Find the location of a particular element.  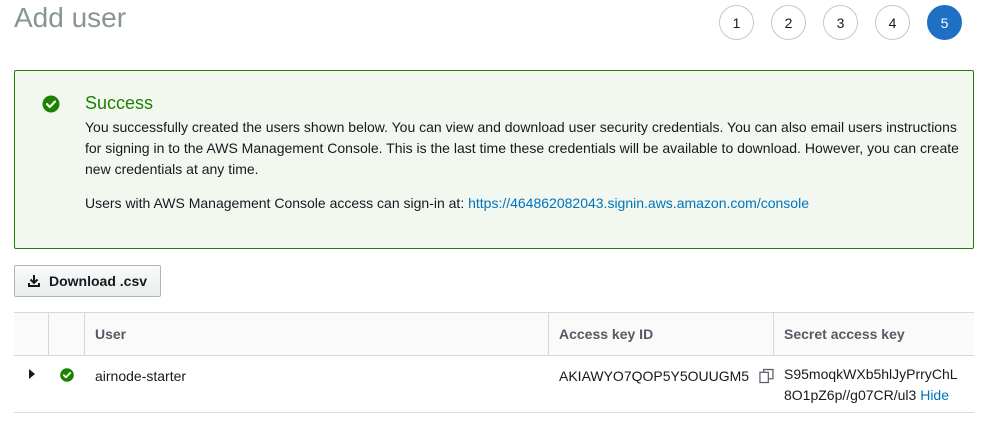

page-title: Add user is located at coordinates (70, 17).